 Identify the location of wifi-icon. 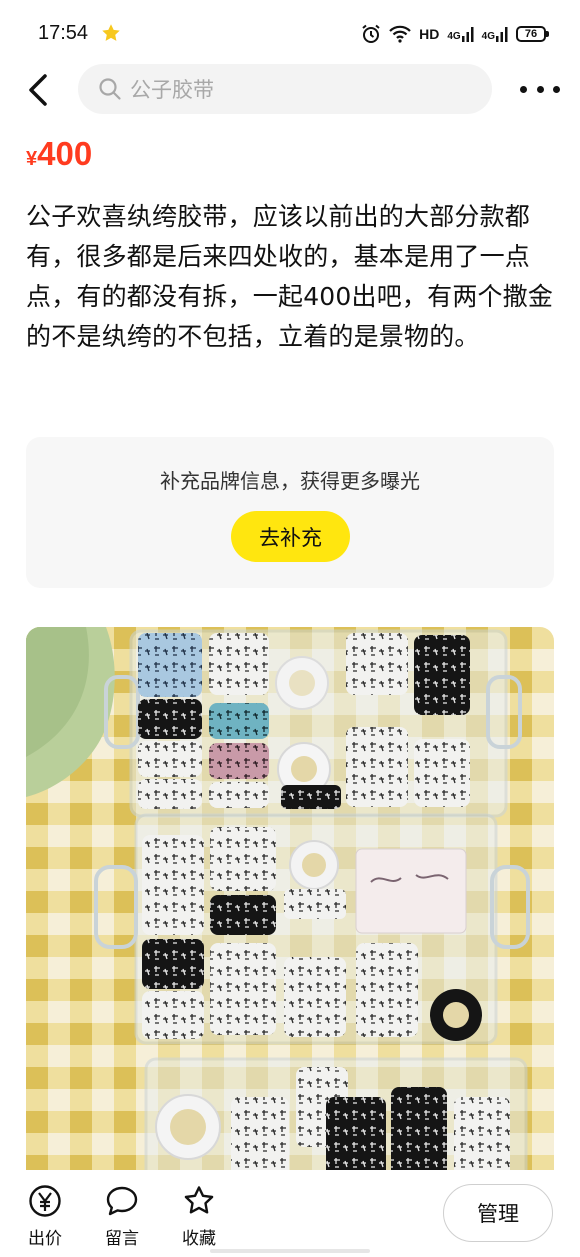
(400, 34).